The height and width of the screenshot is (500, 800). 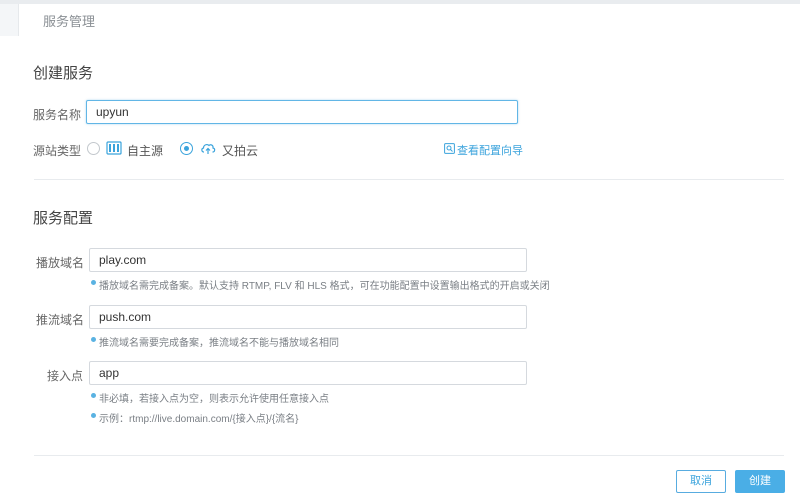 What do you see at coordinates (219, 343) in the screenshot?
I see `push-domain-hint: 推流域名需要完成备案，推流域名不能与播放域名相同` at bounding box center [219, 343].